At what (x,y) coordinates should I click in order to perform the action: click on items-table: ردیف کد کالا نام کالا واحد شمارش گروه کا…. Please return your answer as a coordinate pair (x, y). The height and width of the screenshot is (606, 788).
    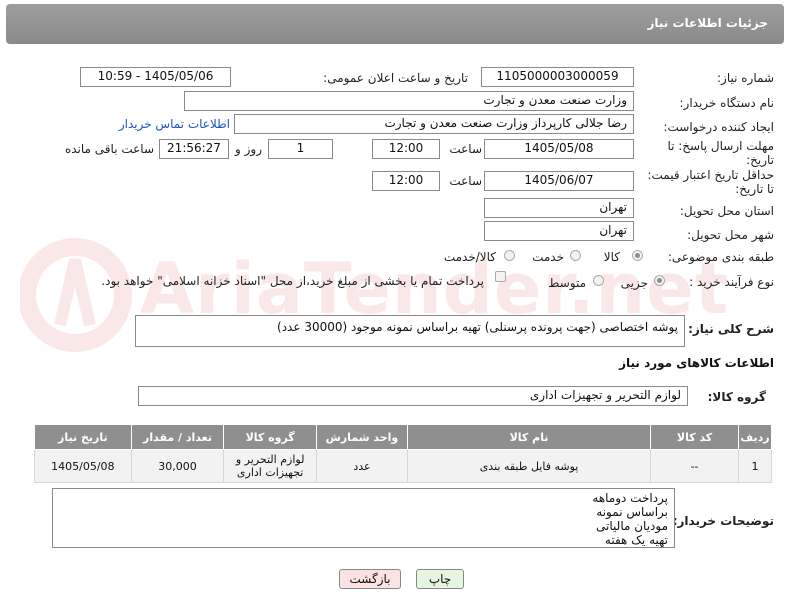
    Looking at the image, I should click on (403, 453).